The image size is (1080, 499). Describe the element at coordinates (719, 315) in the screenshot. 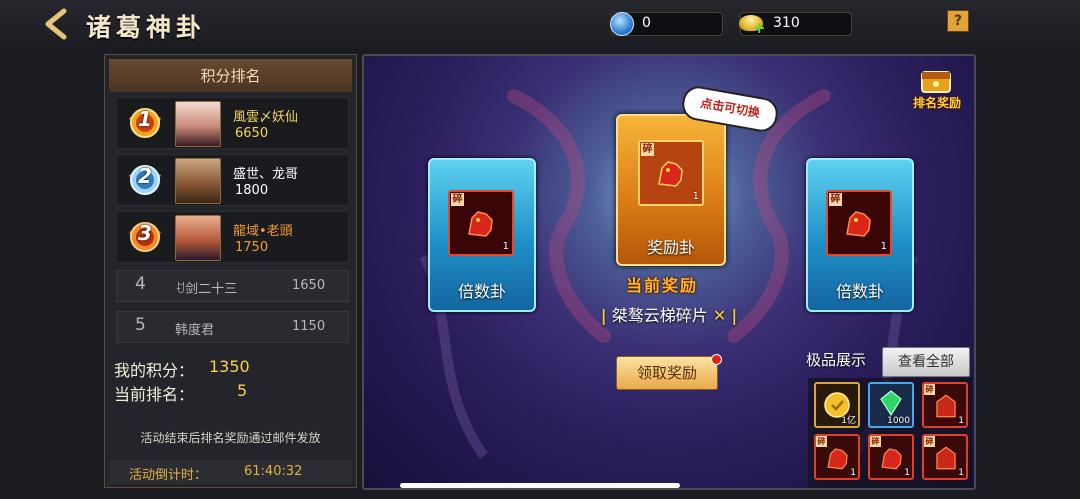

I see `multiply-icon: ✕` at that location.